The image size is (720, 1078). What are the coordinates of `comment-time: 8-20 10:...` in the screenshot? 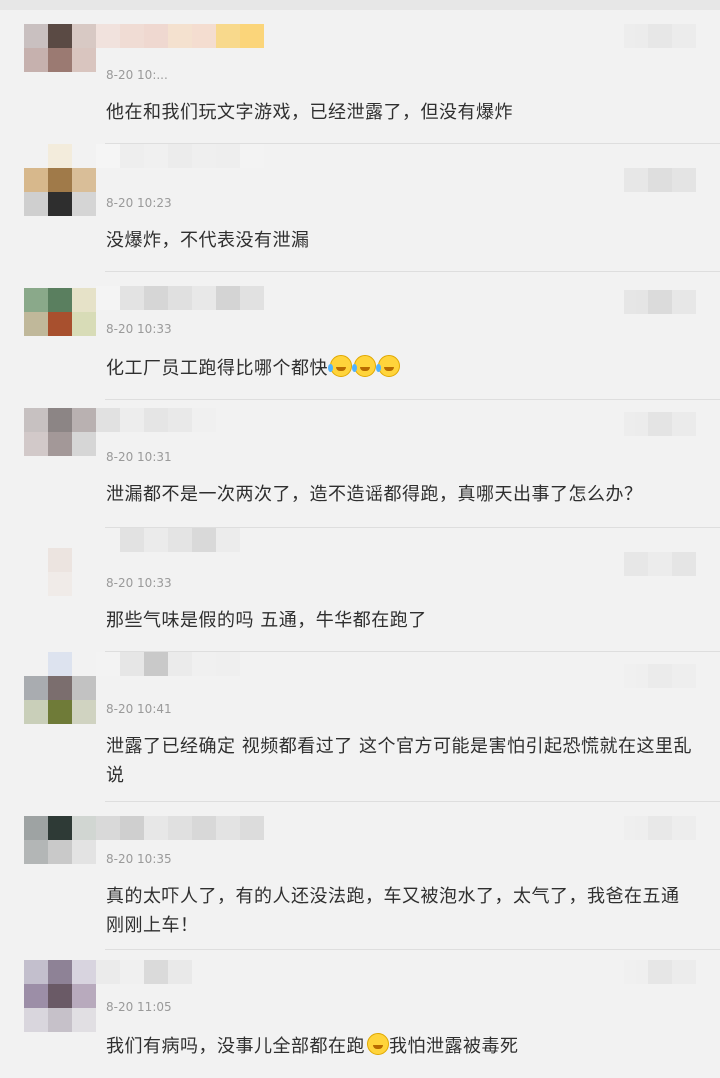 It's located at (137, 75).